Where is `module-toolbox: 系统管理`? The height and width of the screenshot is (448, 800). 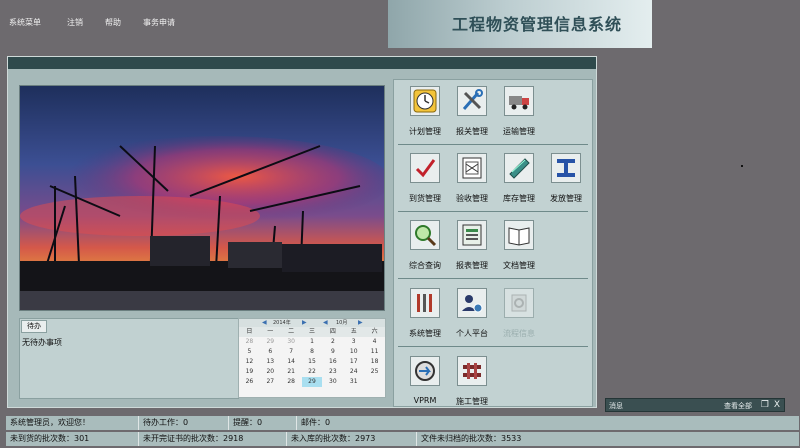 module-toolbox: 系统管理 is located at coordinates (424, 318).